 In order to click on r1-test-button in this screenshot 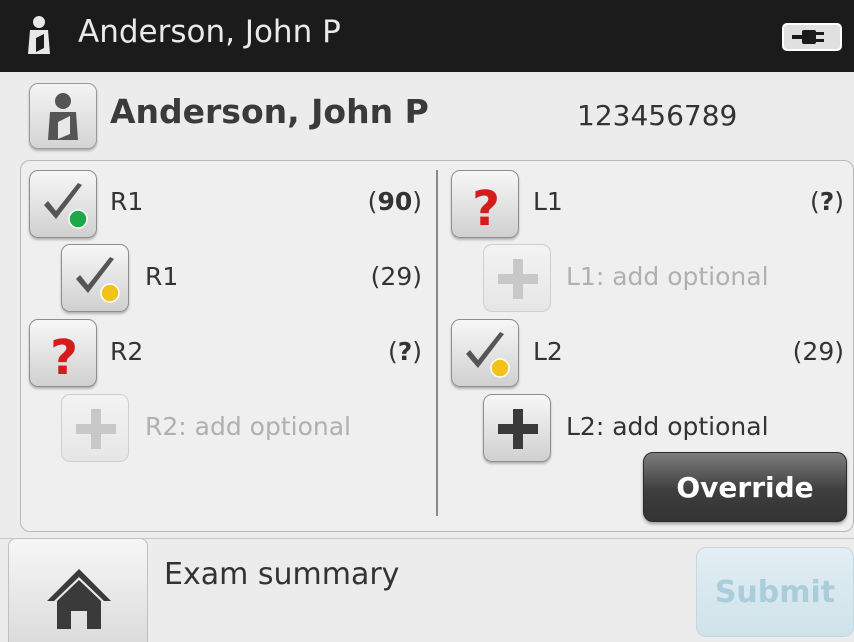, I will do `click(63, 204)`.